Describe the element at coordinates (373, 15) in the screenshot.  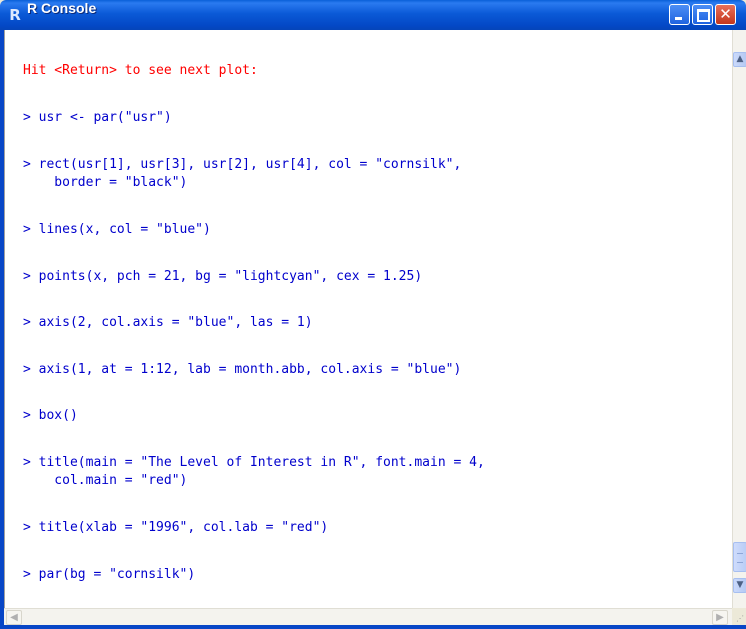
I see `title-bar: R R Console ✕` at that location.